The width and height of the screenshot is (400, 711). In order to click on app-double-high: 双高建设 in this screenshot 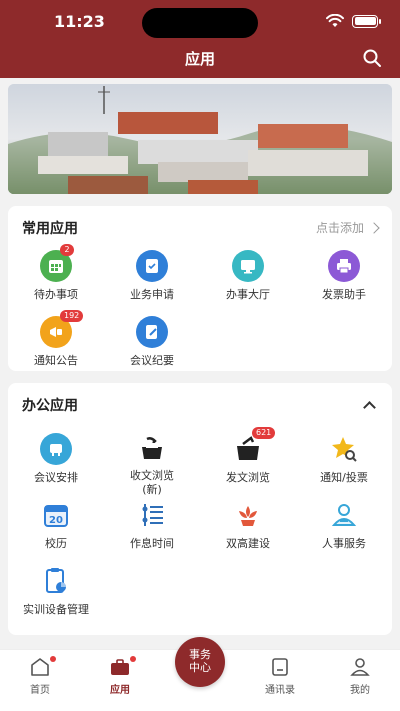, I will do `click(248, 525)`.